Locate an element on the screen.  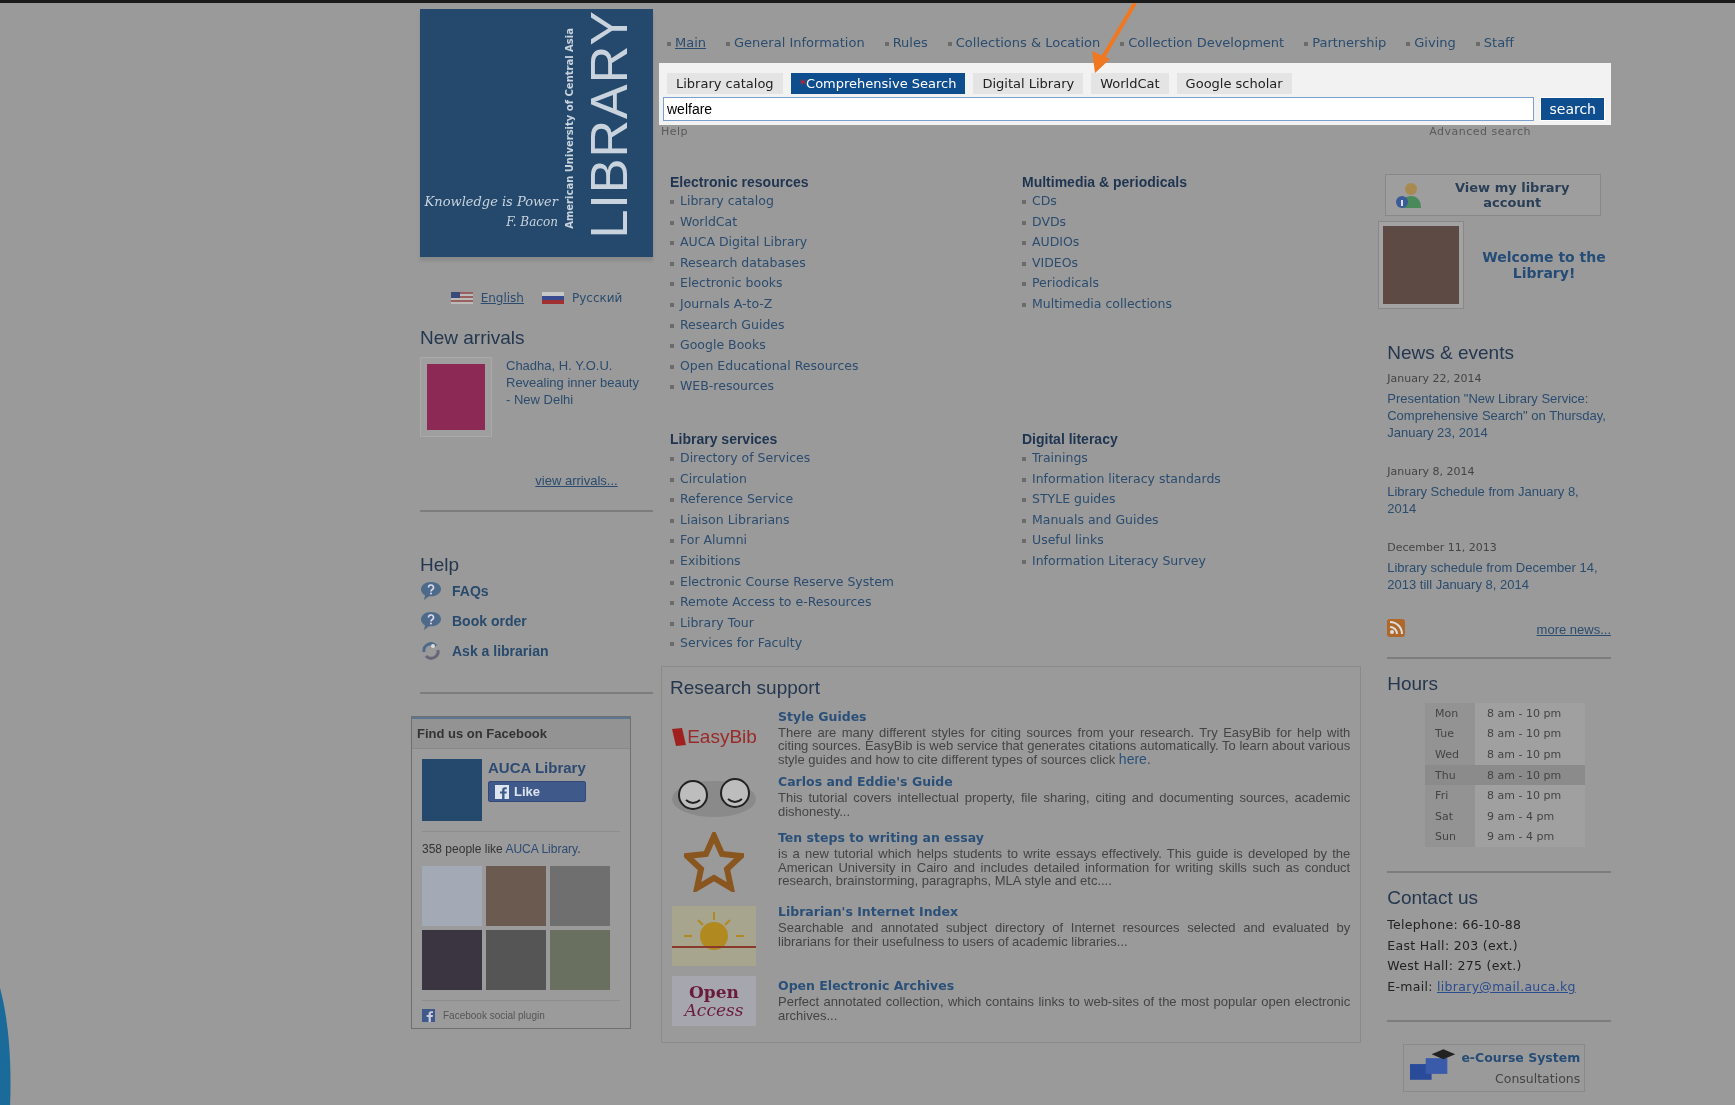
facebook-page-link: AUCA Library is located at coordinates (537, 767).